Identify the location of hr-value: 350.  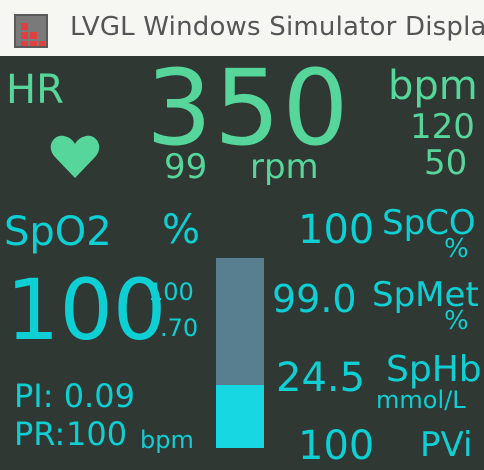
(248, 108).